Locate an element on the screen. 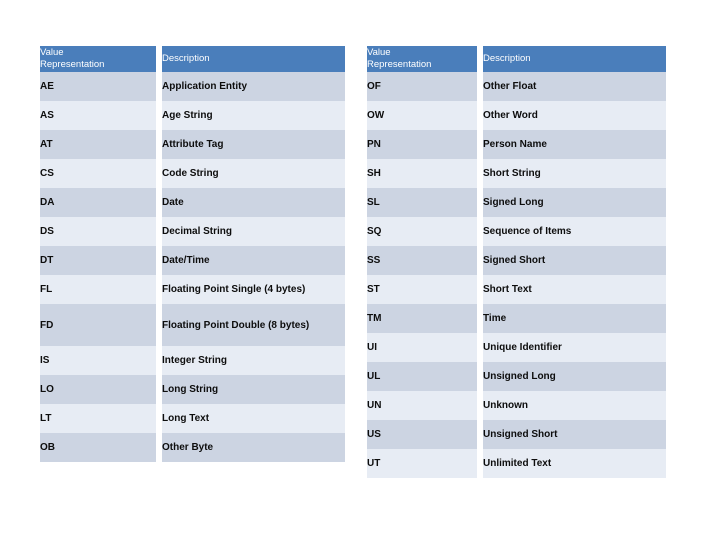 This screenshot has width=720, height=540. table-row: CS Code String is located at coordinates (192, 173).